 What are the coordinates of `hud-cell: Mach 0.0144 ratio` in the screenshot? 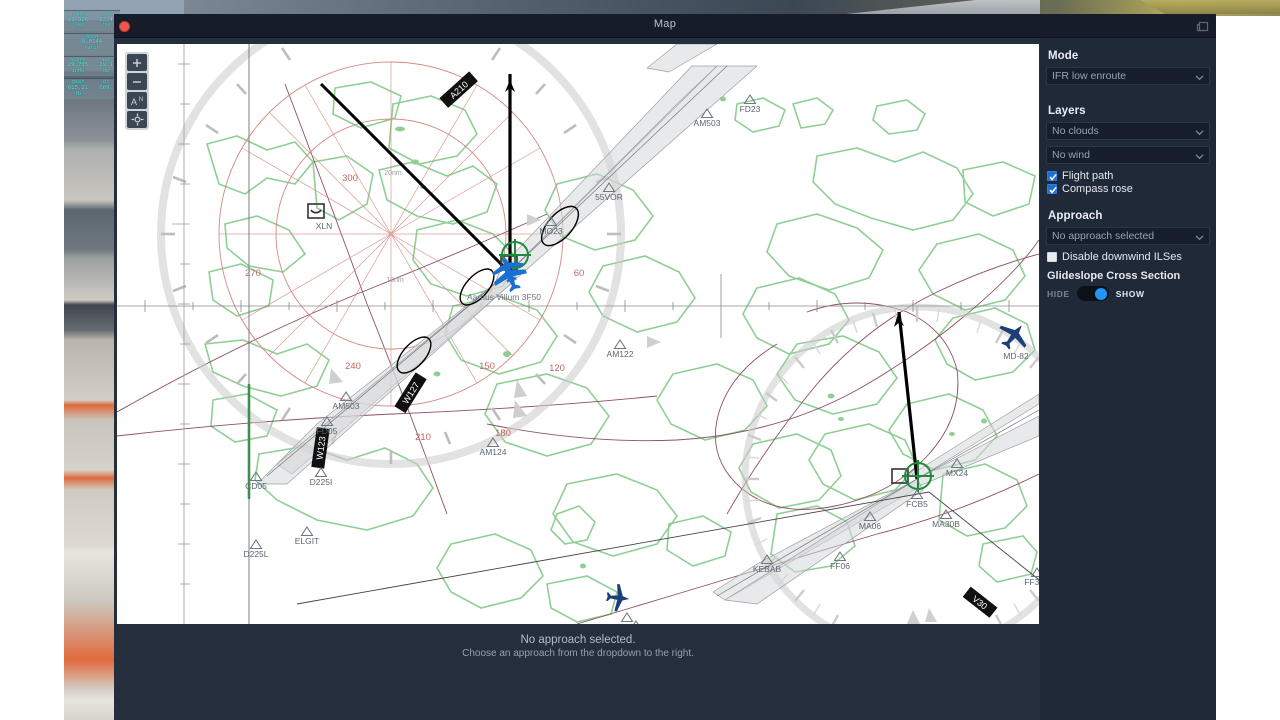 It's located at (92, 43).